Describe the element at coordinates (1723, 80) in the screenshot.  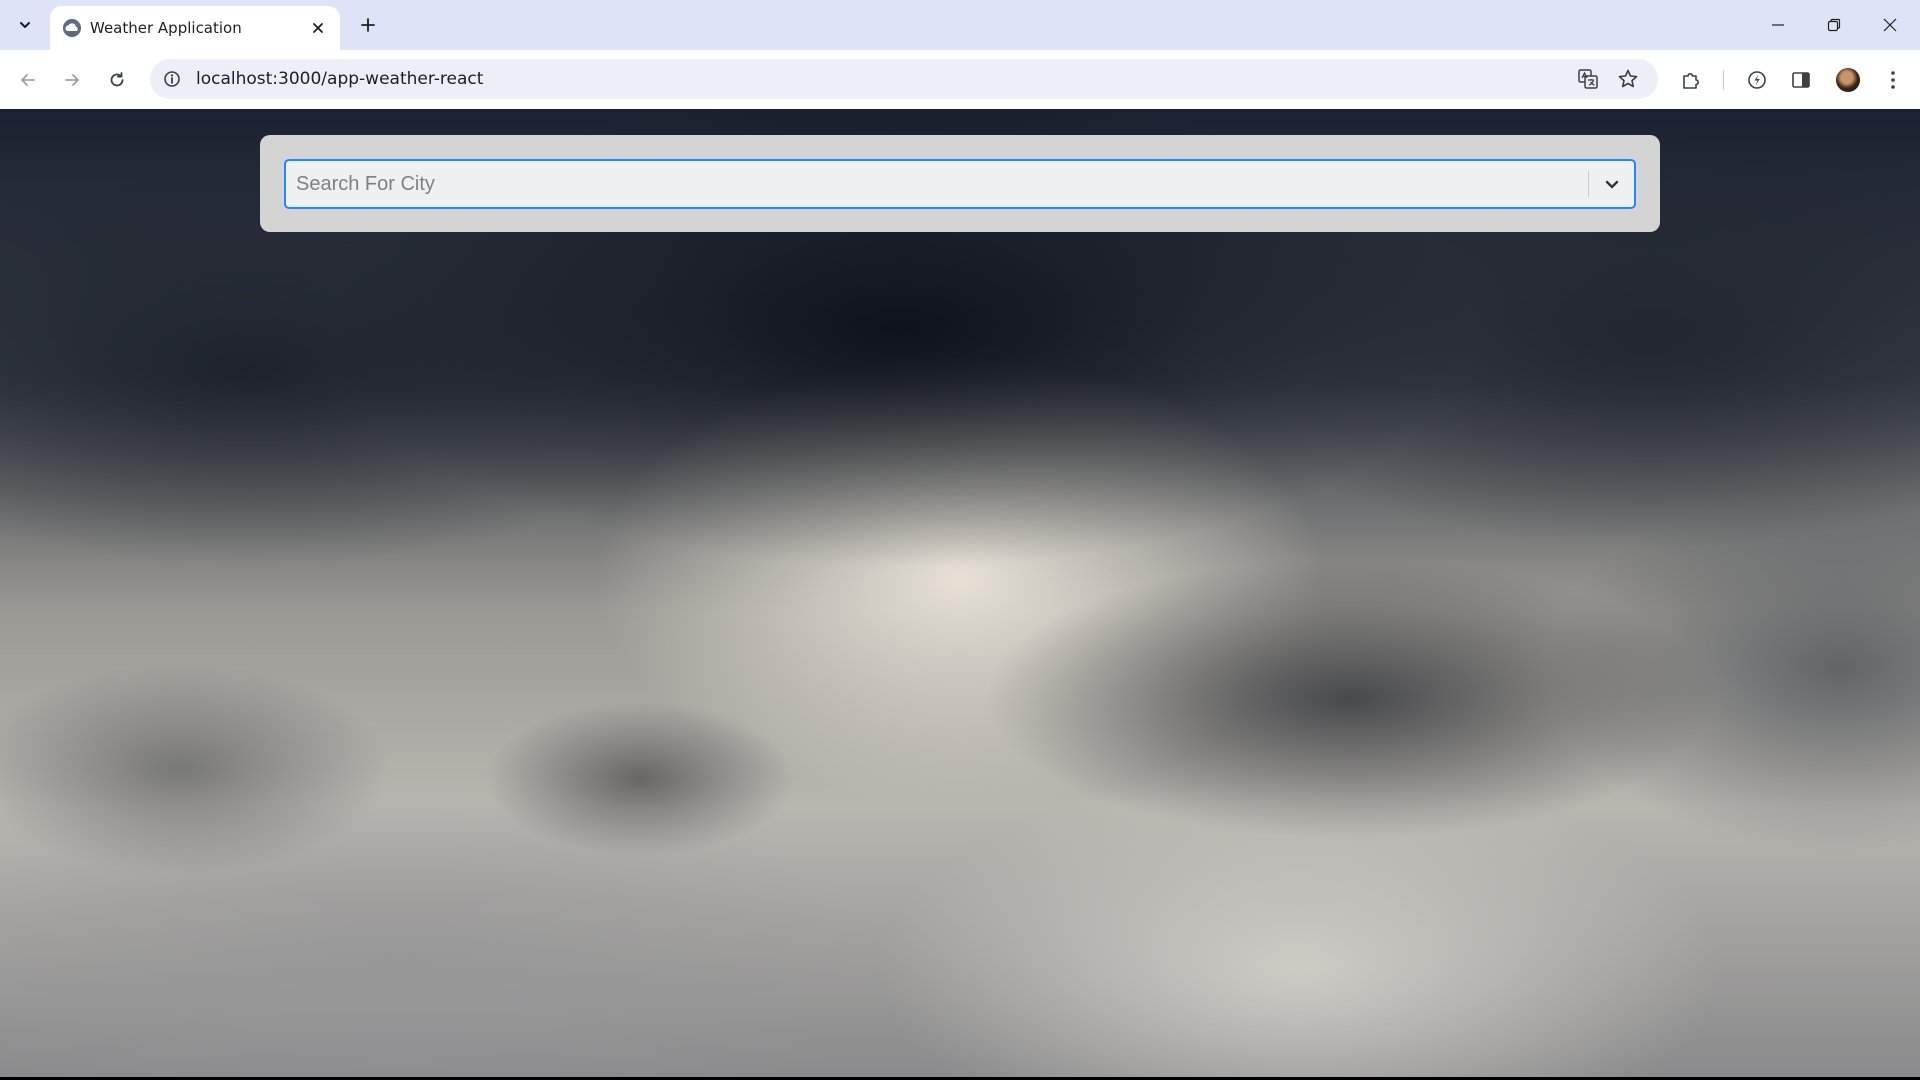
I see `toolbar-separator` at that location.